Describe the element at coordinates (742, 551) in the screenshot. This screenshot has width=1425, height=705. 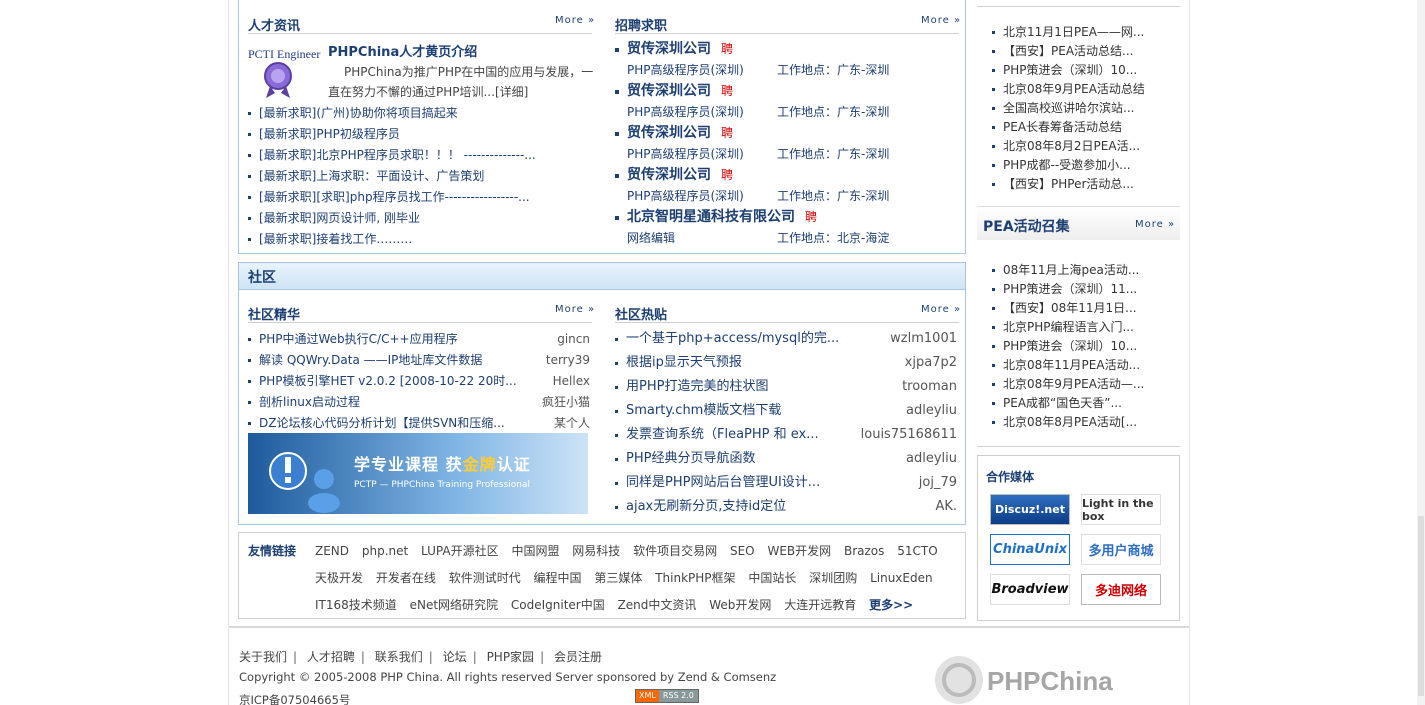
I see `friend-link: SEO` at that location.